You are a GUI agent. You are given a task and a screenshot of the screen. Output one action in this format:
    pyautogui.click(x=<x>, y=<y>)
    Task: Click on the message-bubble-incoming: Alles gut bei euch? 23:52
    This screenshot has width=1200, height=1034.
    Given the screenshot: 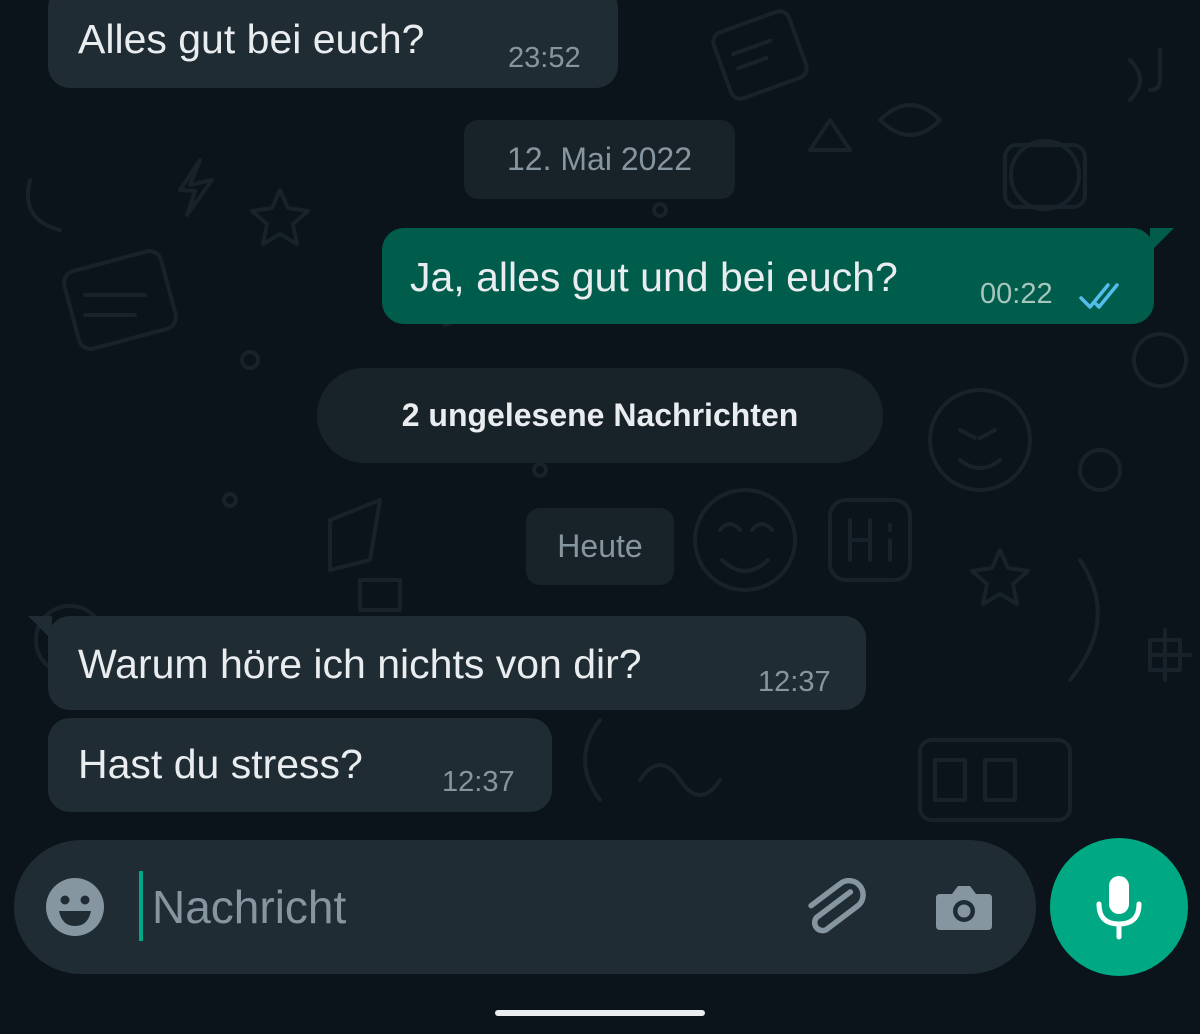 What is the action you would take?
    pyautogui.click(x=333, y=44)
    